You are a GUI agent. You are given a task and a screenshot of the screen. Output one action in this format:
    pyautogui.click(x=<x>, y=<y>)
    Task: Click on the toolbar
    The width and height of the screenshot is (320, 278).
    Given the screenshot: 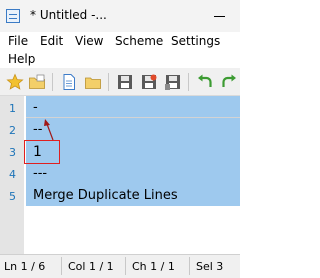 What is the action you would take?
    pyautogui.click(x=120, y=82)
    